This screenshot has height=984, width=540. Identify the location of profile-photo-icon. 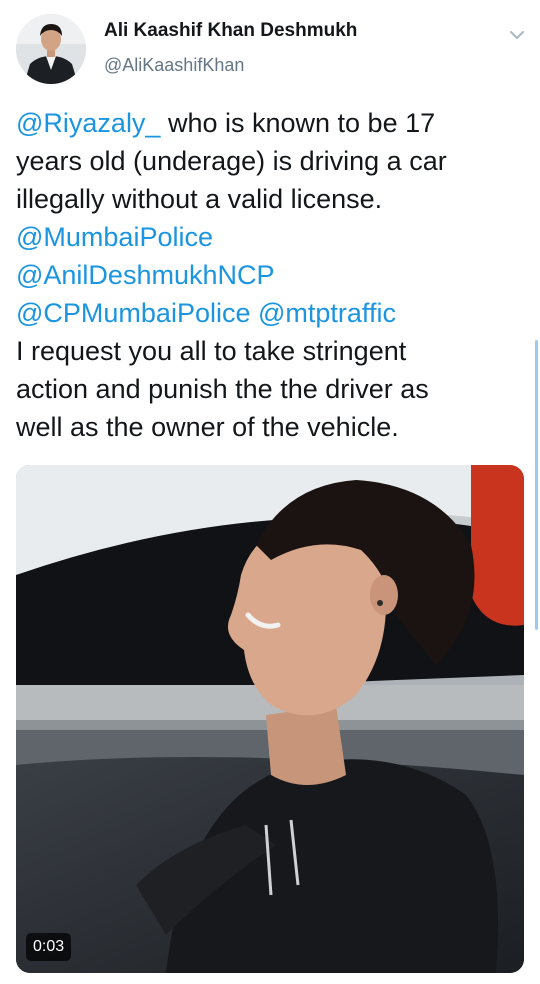
(51, 49).